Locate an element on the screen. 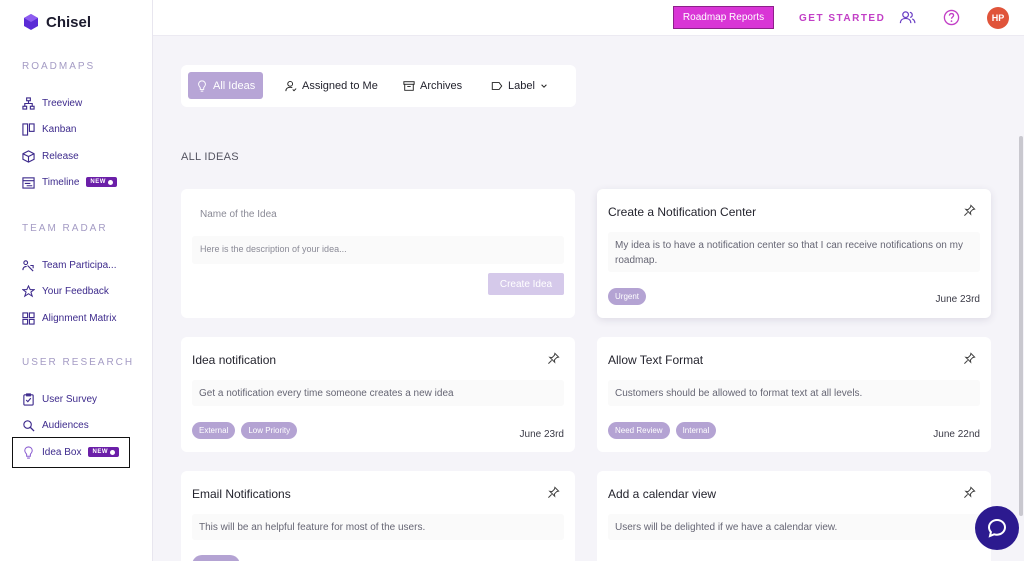 The image size is (1024, 561). app-name: Chisel is located at coordinates (69, 22).